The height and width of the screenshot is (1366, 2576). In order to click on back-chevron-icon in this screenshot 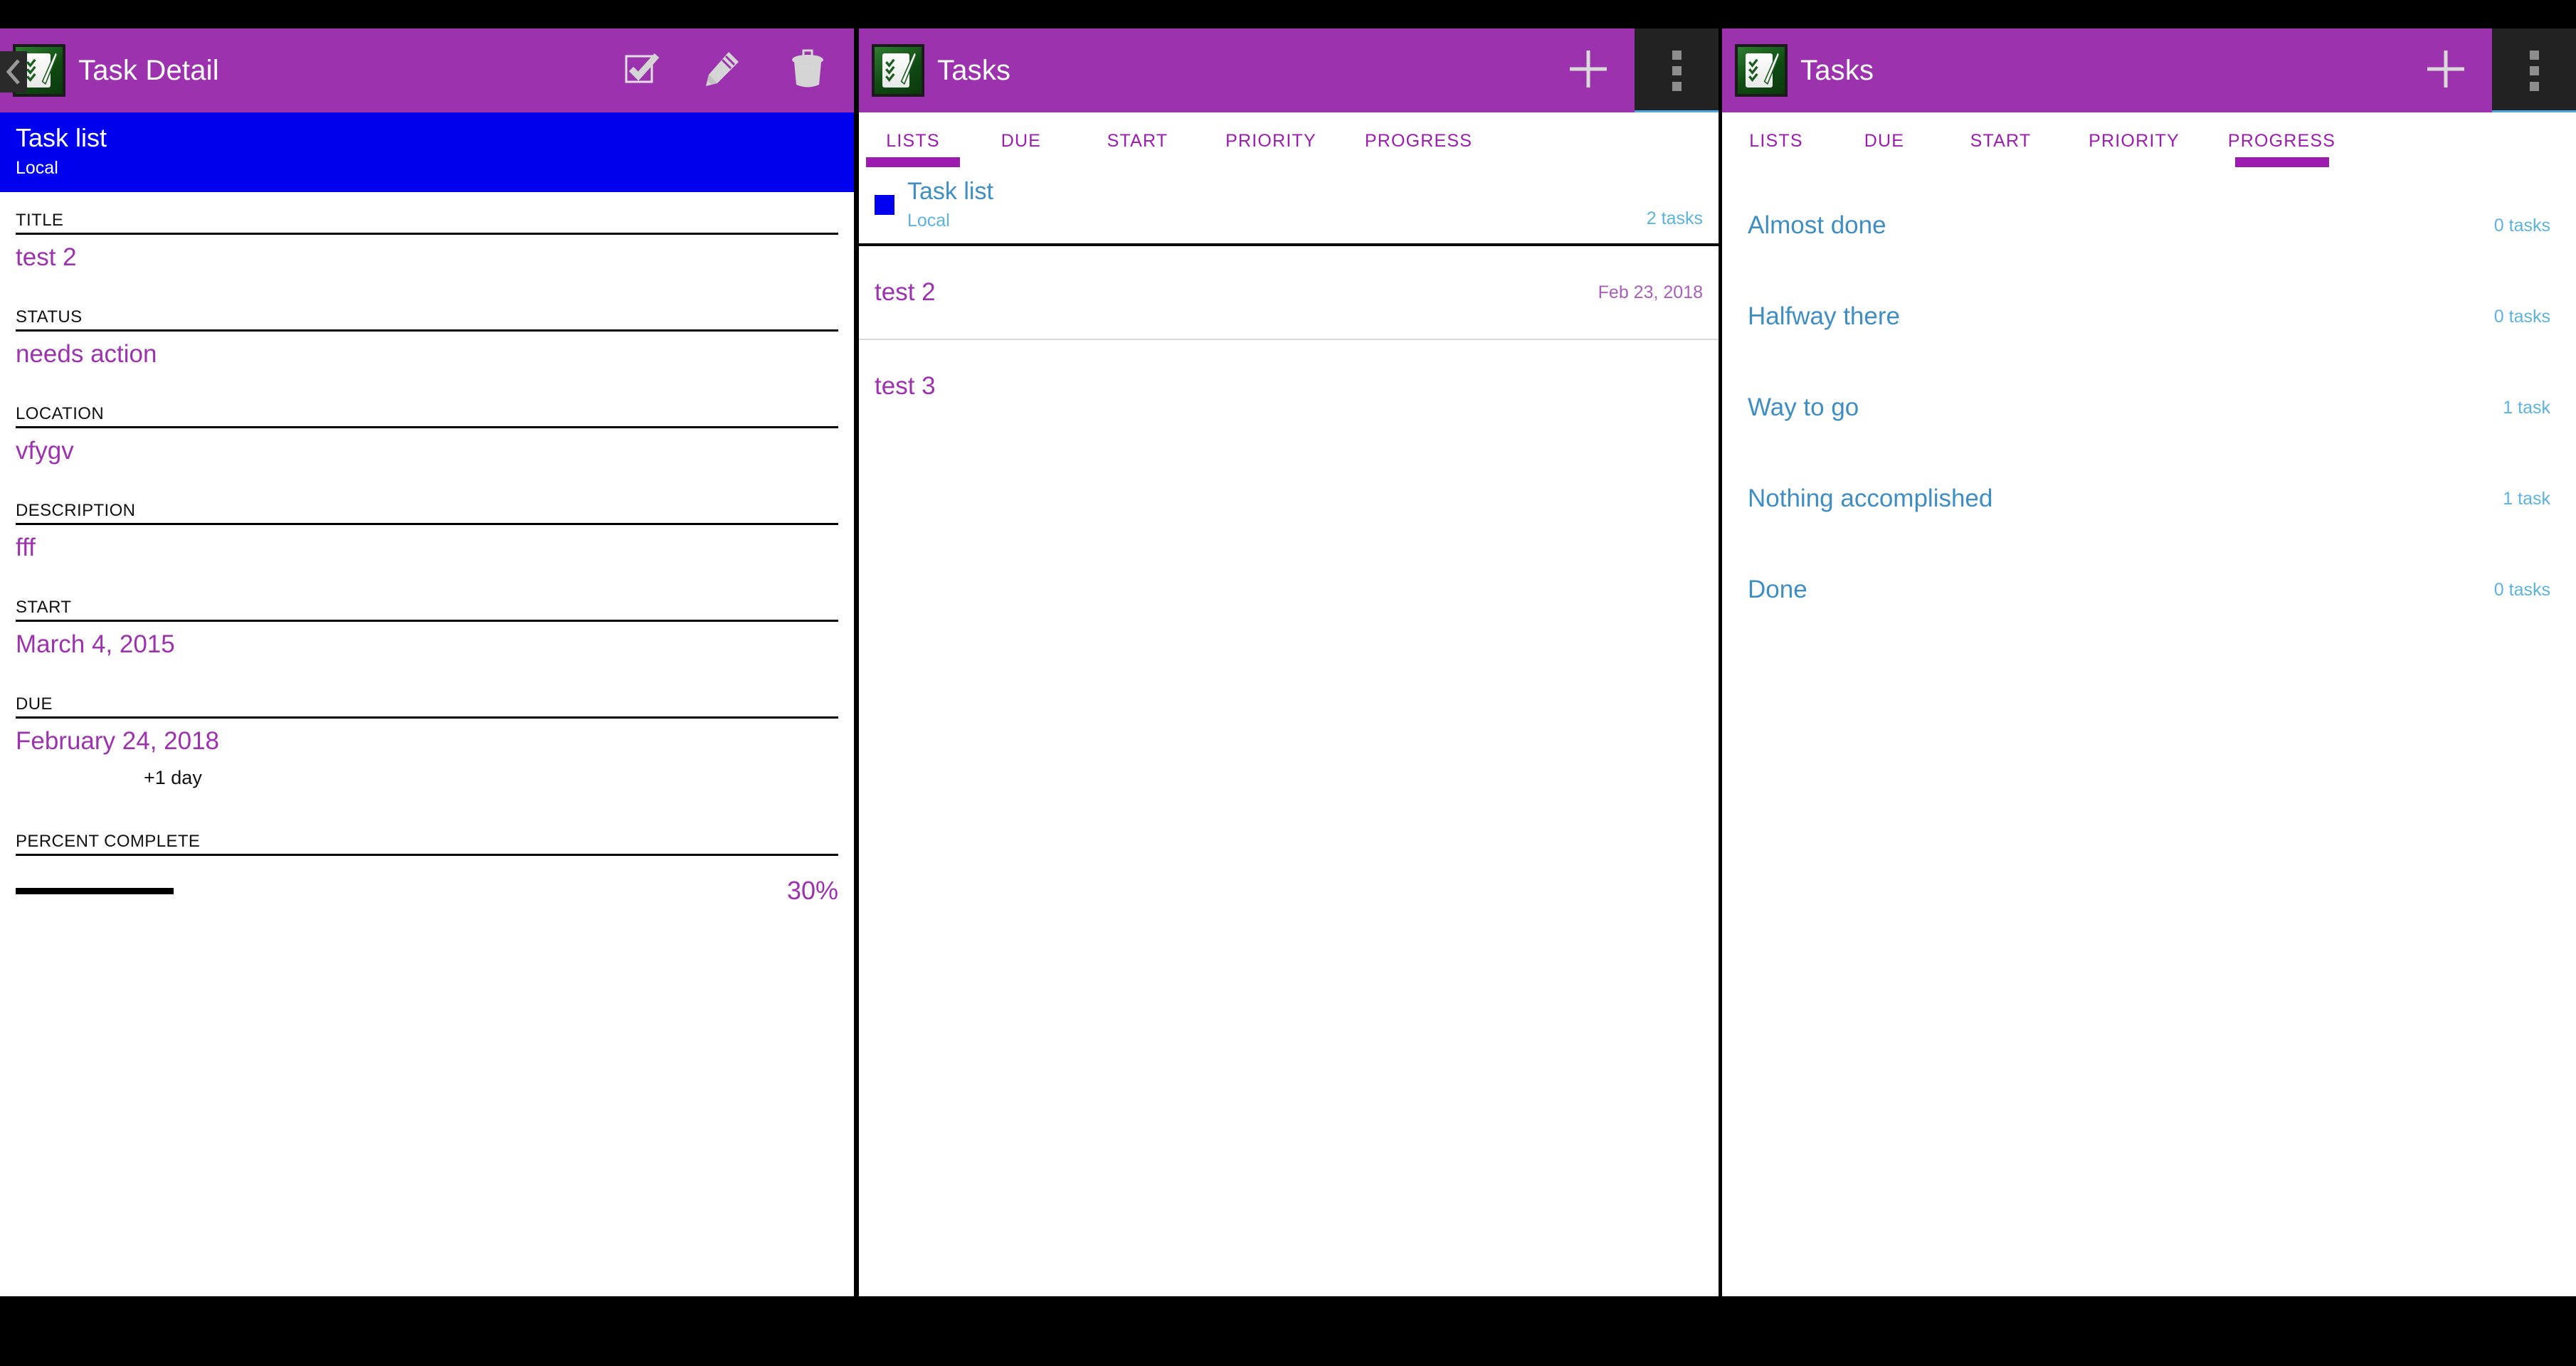, I will do `click(14, 72)`.